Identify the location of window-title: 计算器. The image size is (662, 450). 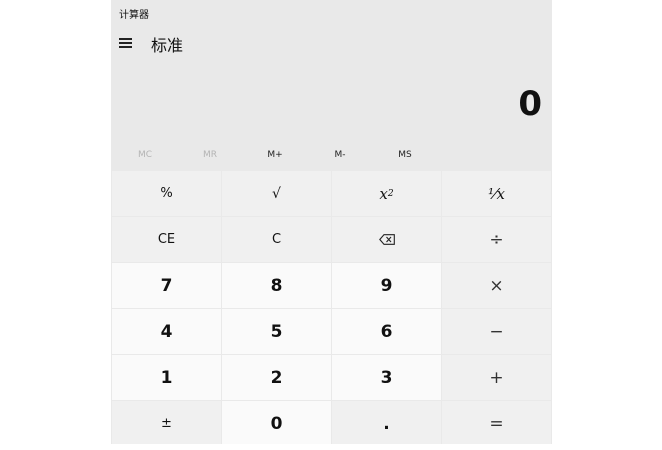
(134, 15).